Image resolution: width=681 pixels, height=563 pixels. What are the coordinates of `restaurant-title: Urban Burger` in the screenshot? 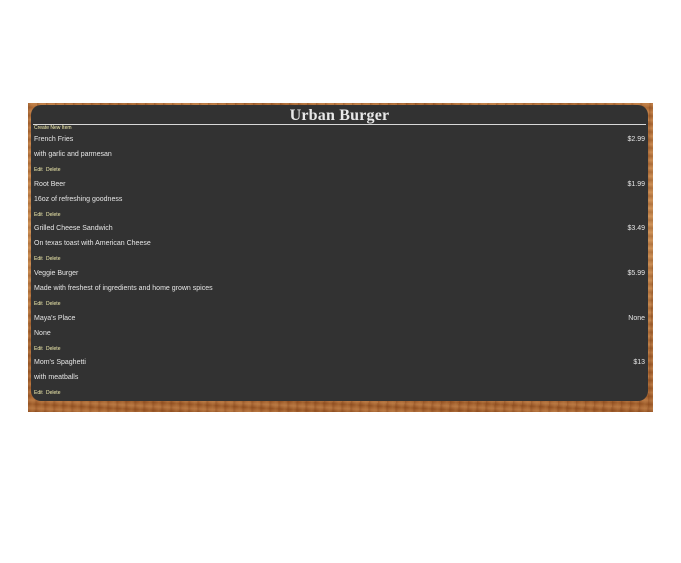 It's located at (339, 115).